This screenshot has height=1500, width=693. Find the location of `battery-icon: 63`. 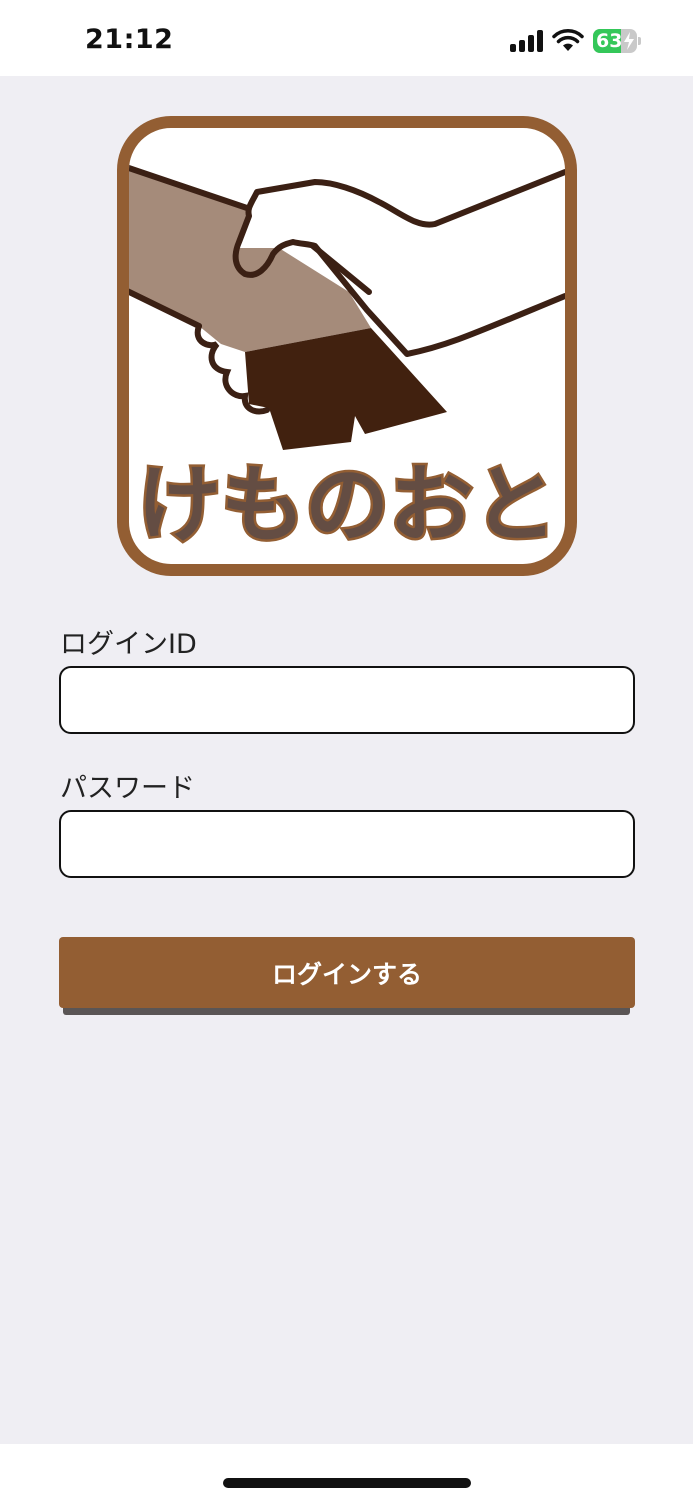

battery-icon: 63 is located at coordinates (617, 41).